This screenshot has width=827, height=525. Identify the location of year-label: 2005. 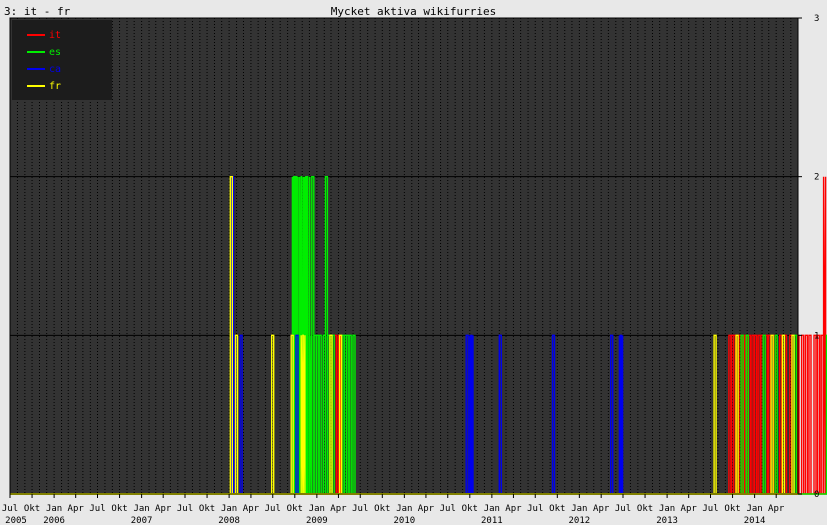
(16, 520).